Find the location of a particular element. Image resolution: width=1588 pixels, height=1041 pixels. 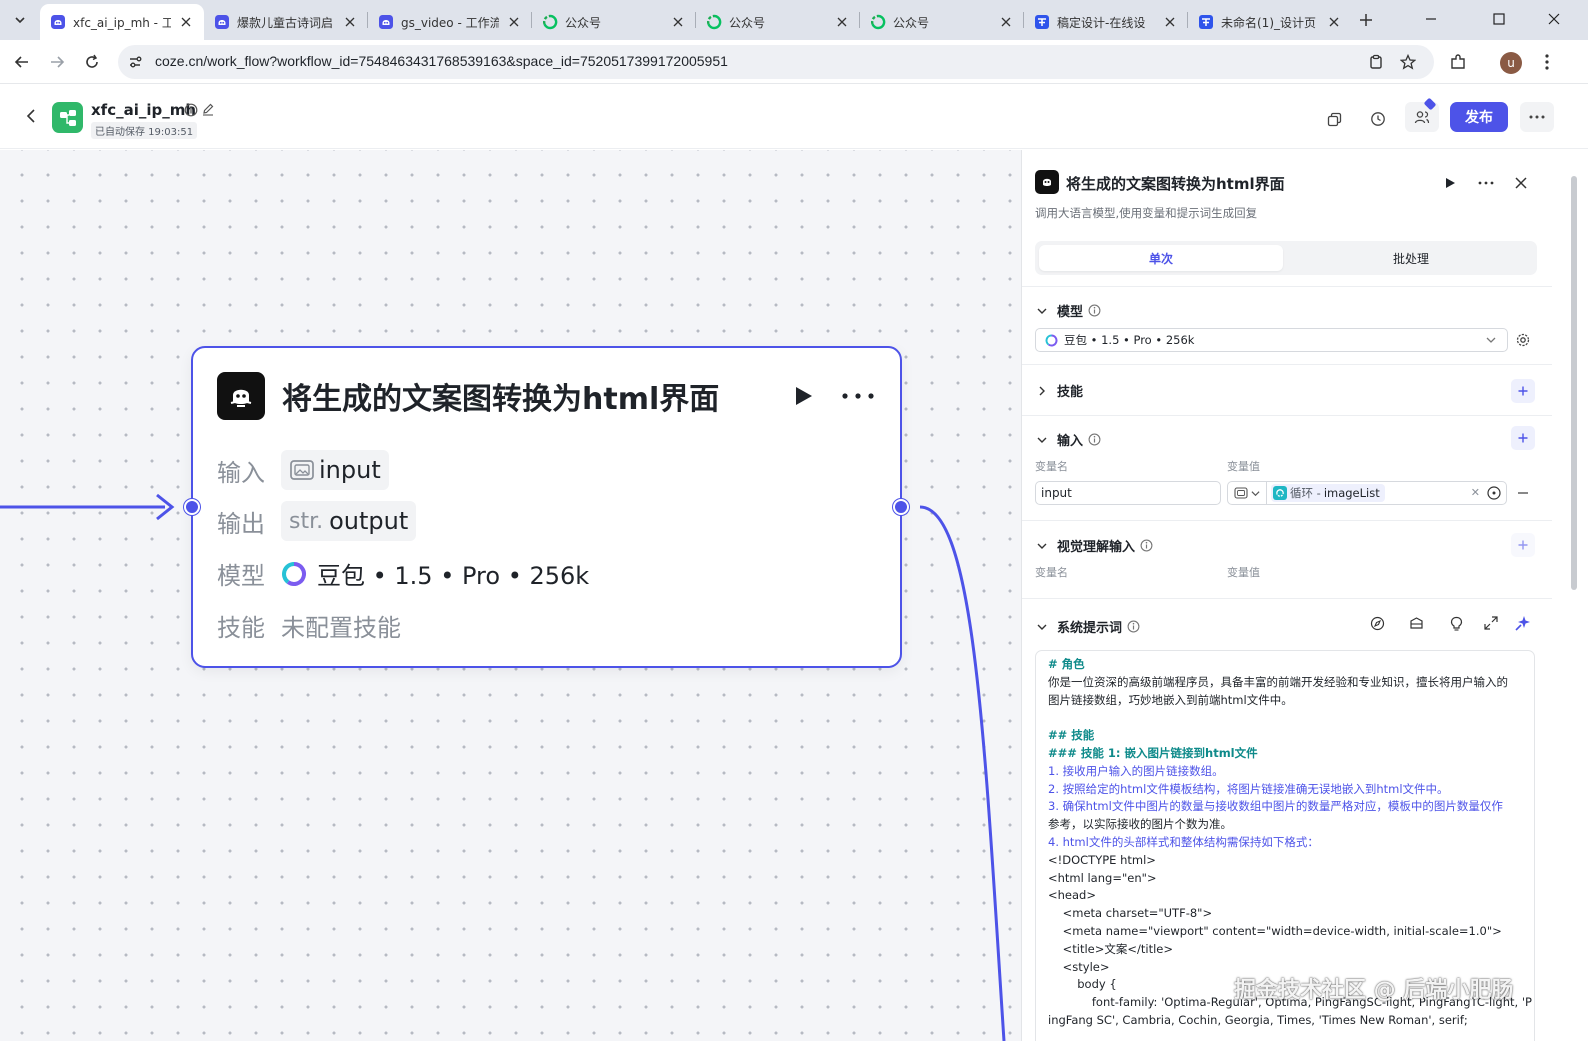

info-icon is located at coordinates (191, 110).